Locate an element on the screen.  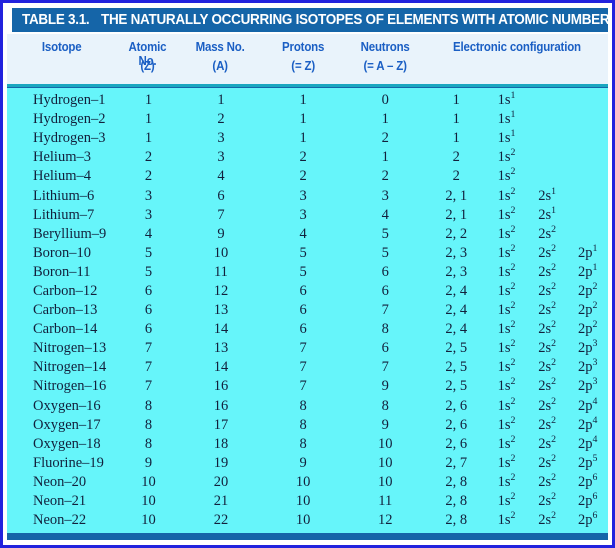
cell-isotope: Oxygen–18 is located at coordinates (67, 443).